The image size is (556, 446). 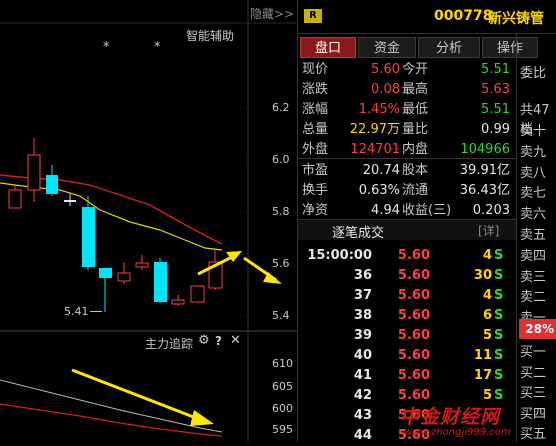 I want to click on quote-row: 市盈 20.74 股本 39.91亿, so click(x=407, y=171).